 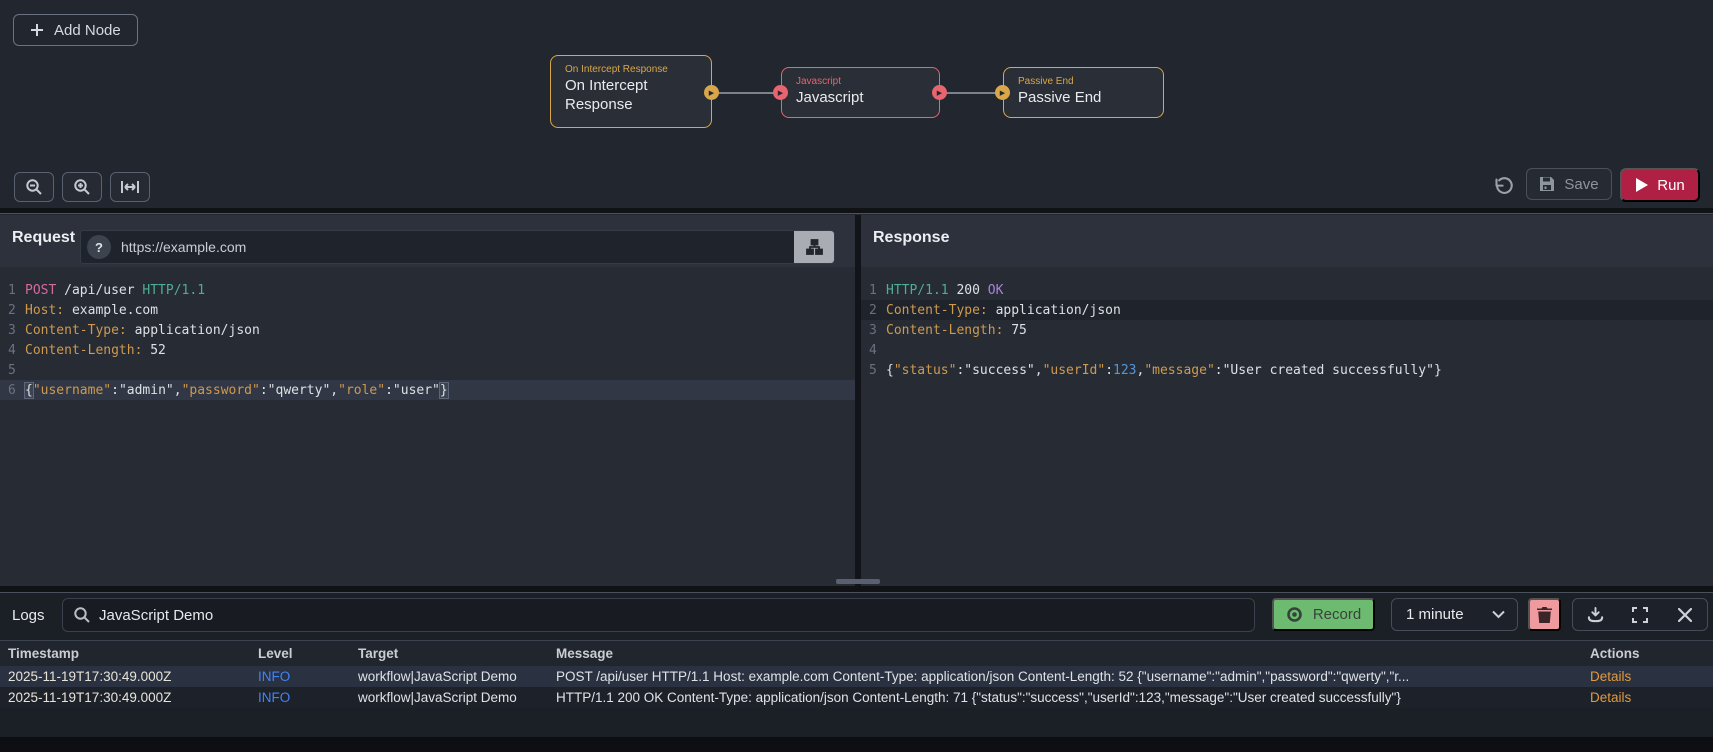 I want to click on node-type-label: On Intercept Response, so click(x=616, y=69).